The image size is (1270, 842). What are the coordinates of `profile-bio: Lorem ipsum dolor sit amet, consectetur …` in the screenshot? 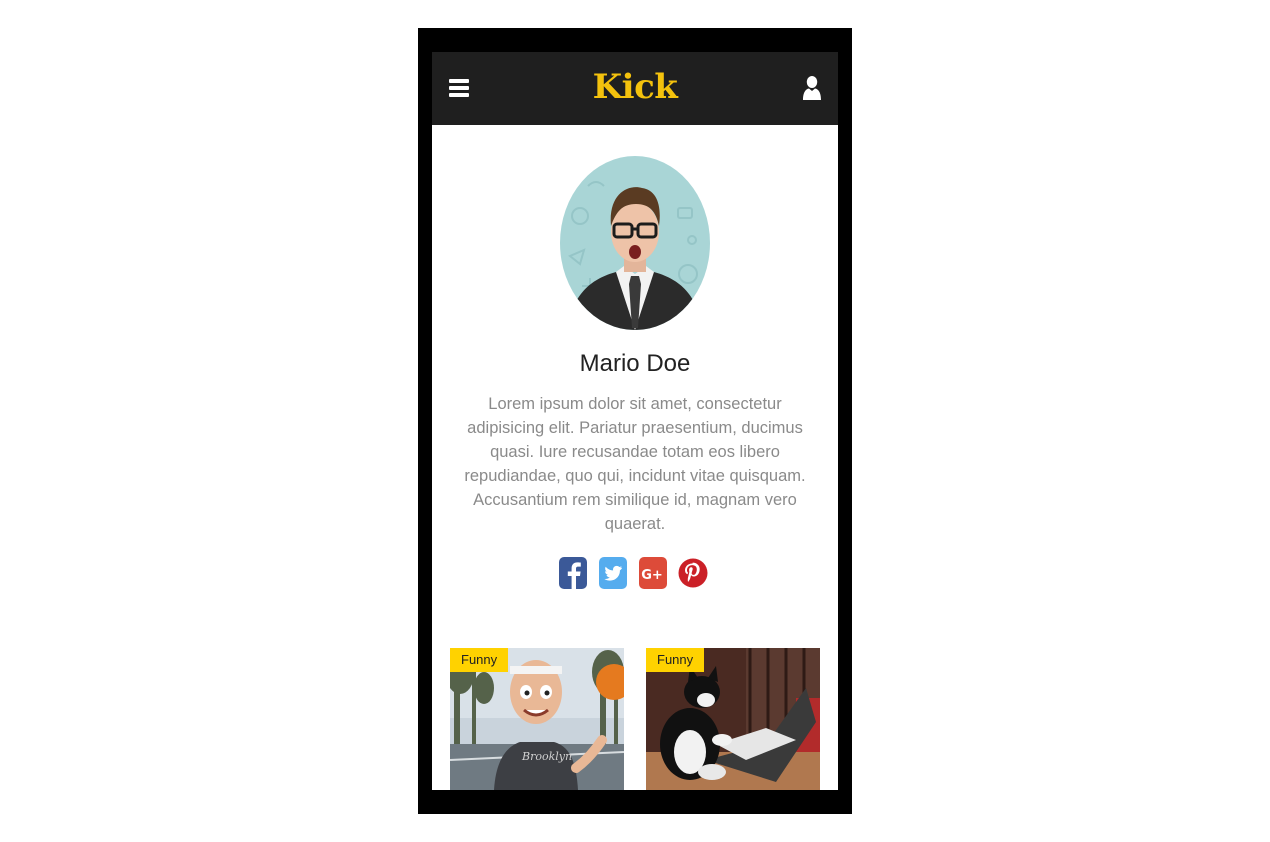 It's located at (635, 464).